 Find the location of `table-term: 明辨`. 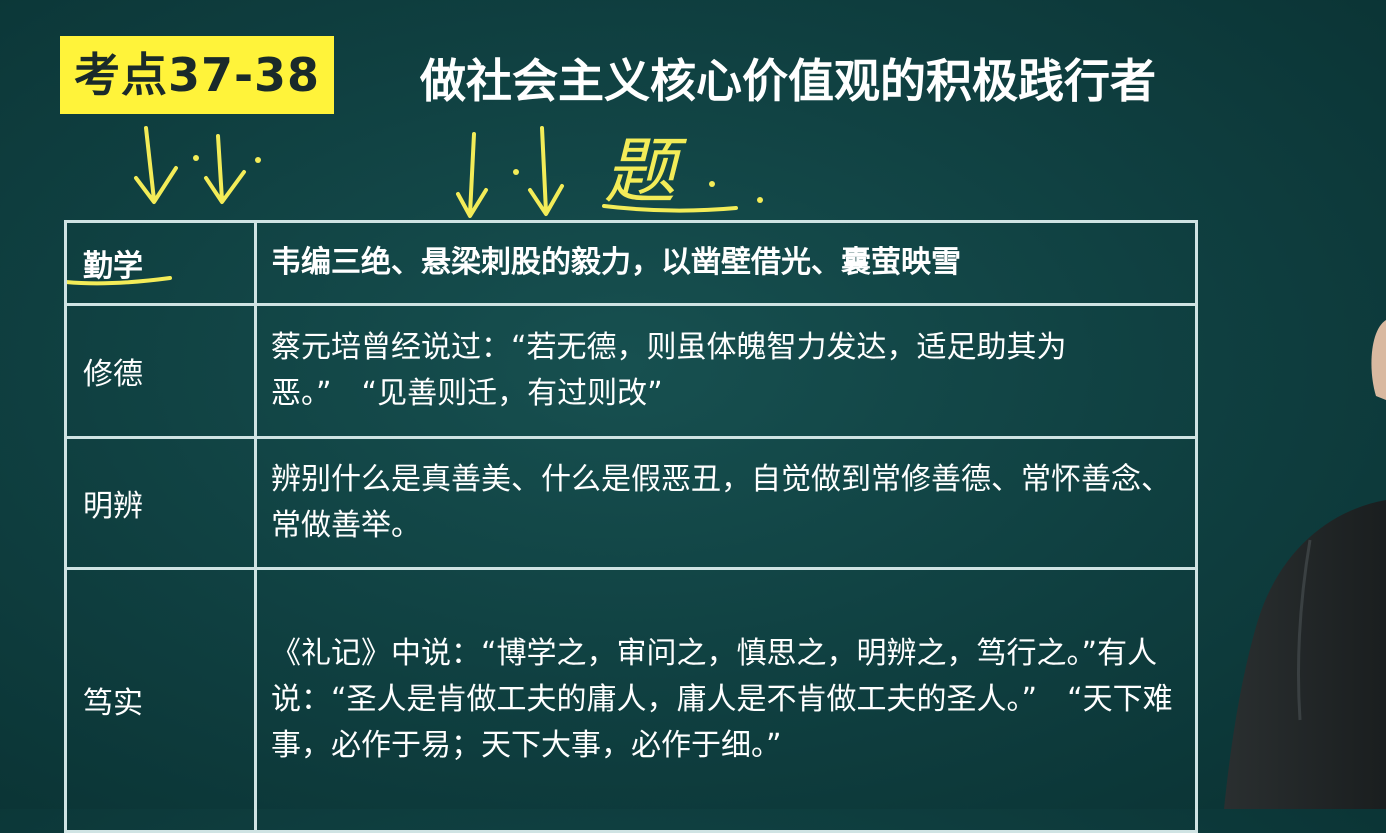

table-term: 明辨 is located at coordinates (160, 503).